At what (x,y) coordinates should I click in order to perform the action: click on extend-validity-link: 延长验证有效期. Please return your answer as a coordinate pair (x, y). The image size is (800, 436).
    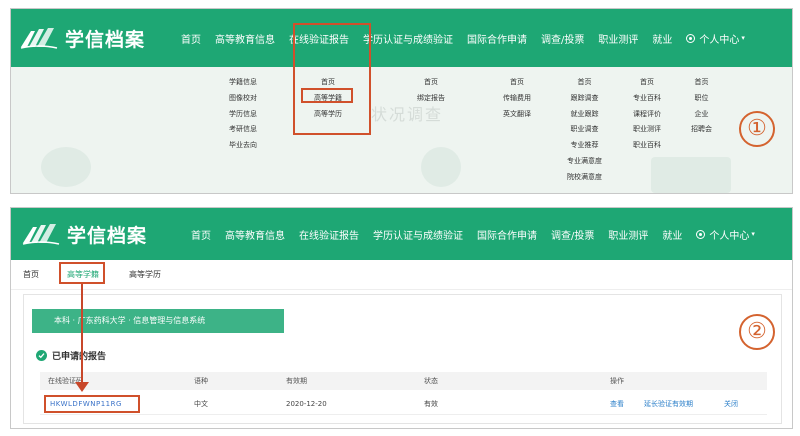
    Looking at the image, I should click on (668, 404).